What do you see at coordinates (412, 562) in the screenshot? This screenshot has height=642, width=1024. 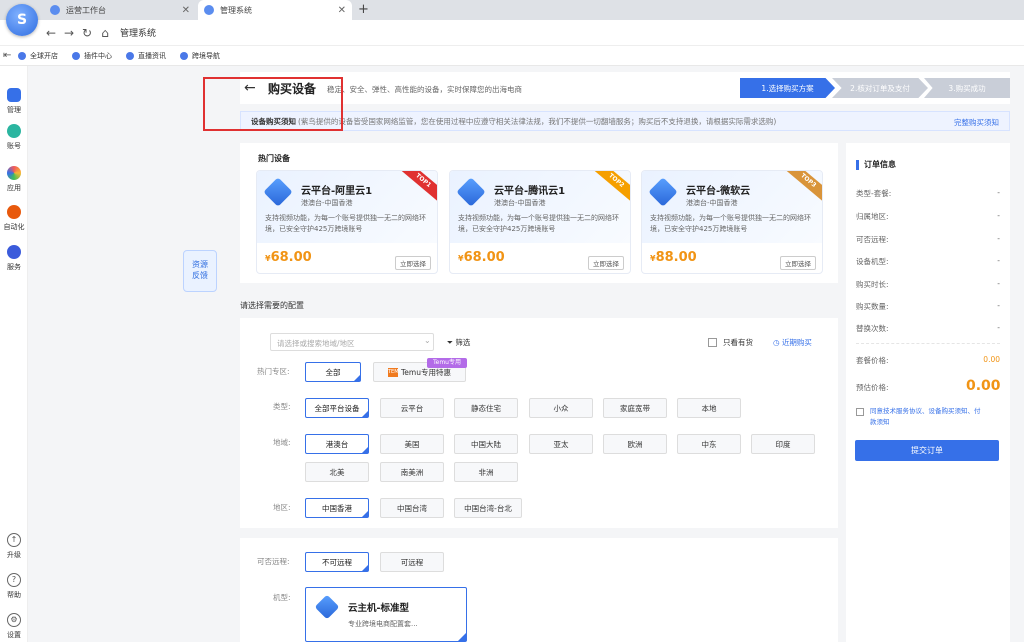 I see `remote-option: 可远程` at bounding box center [412, 562].